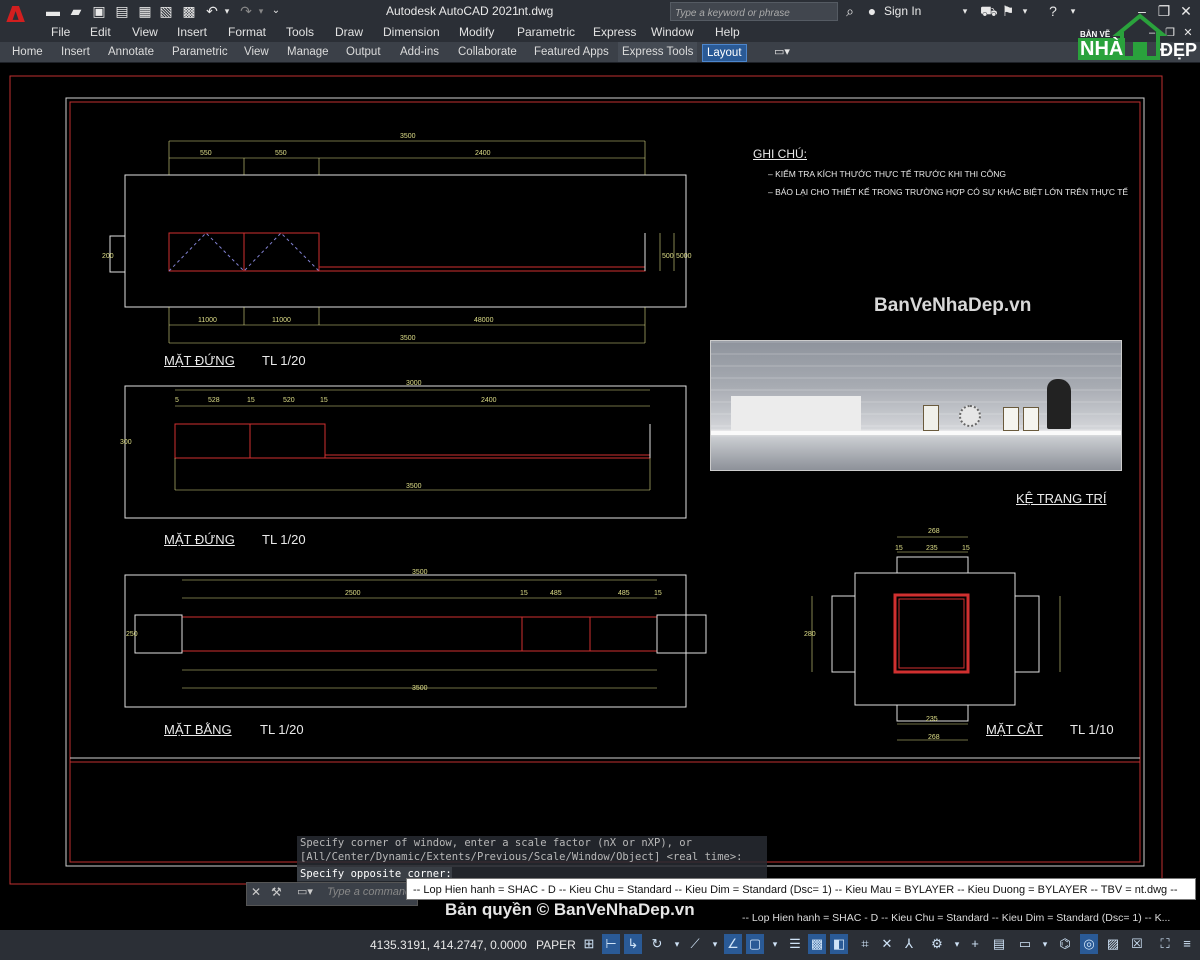  I want to click on tab-home: Home, so click(27, 52).